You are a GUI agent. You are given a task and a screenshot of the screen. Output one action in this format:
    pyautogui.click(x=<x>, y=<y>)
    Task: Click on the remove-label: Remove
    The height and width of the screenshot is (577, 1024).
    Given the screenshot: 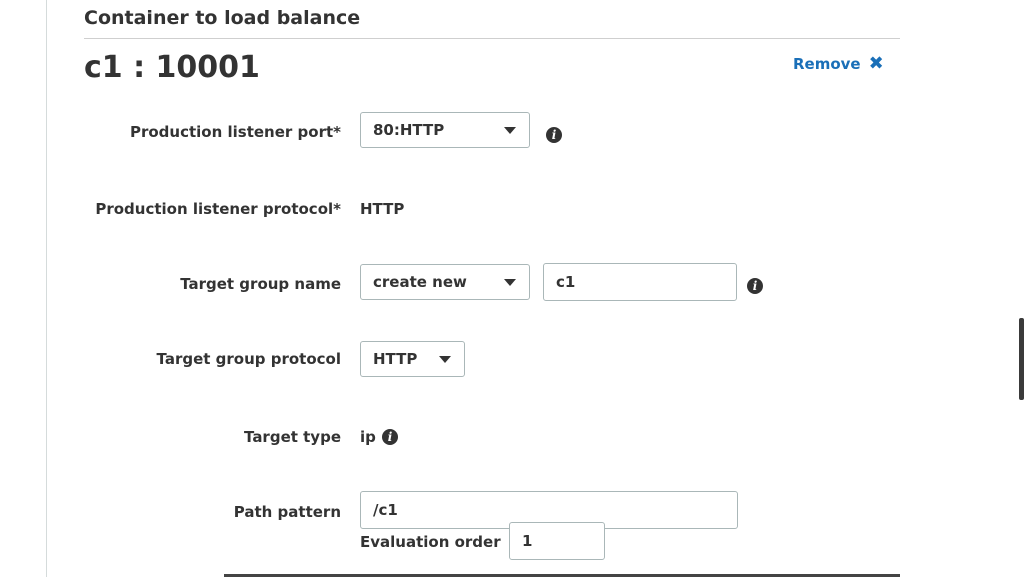 What is the action you would take?
    pyautogui.click(x=827, y=64)
    